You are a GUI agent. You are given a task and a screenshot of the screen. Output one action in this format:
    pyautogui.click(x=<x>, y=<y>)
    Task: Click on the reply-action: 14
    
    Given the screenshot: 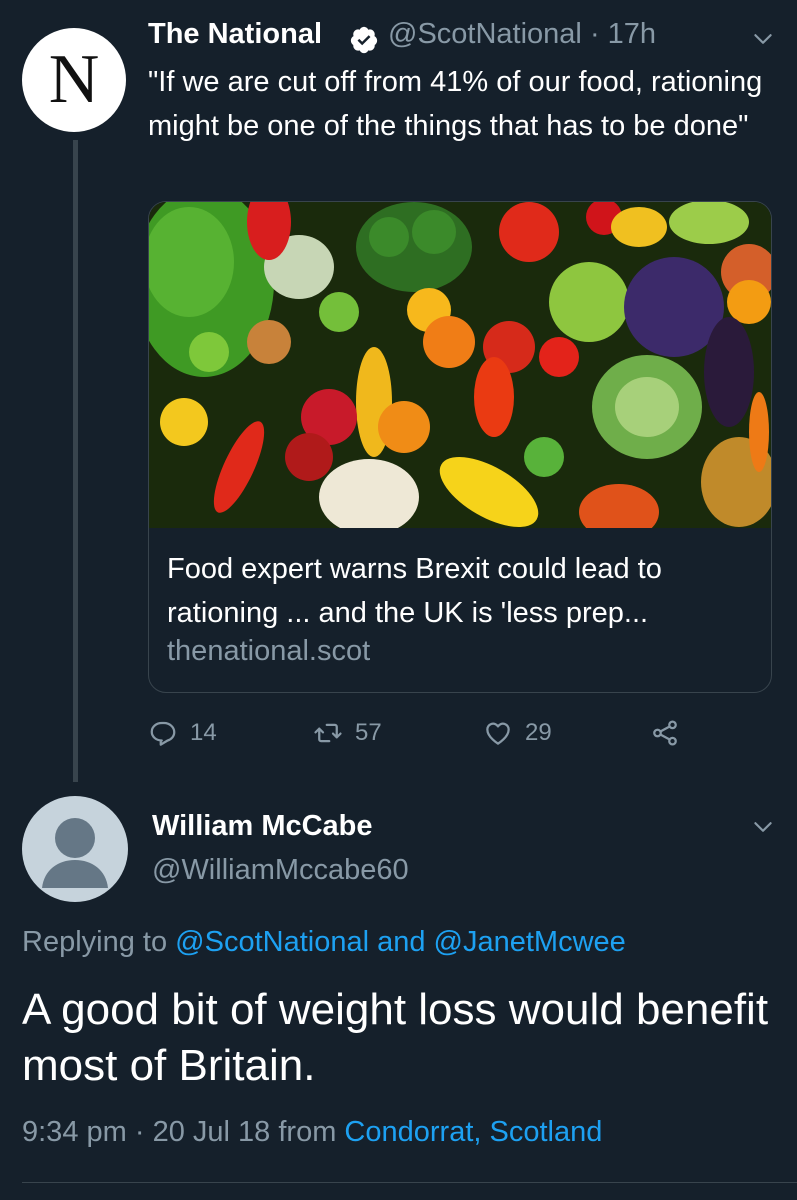 What is the action you would take?
    pyautogui.click(x=182, y=733)
    